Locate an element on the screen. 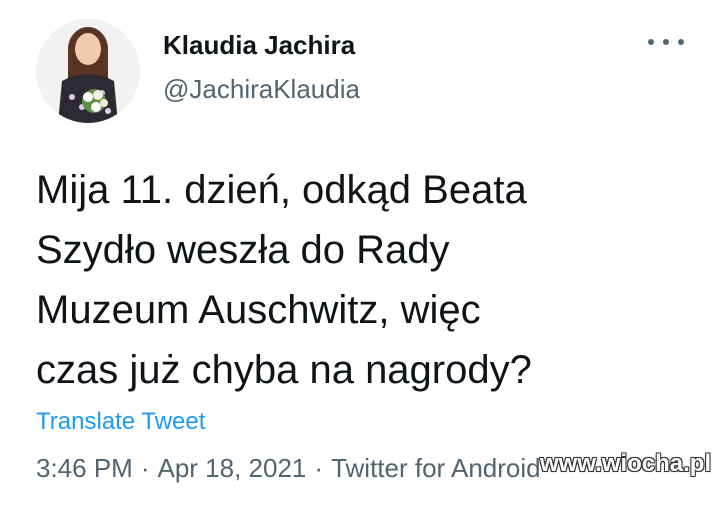 The height and width of the screenshot is (516, 720). author-display-name: Klaudia Jachira is located at coordinates (259, 45).